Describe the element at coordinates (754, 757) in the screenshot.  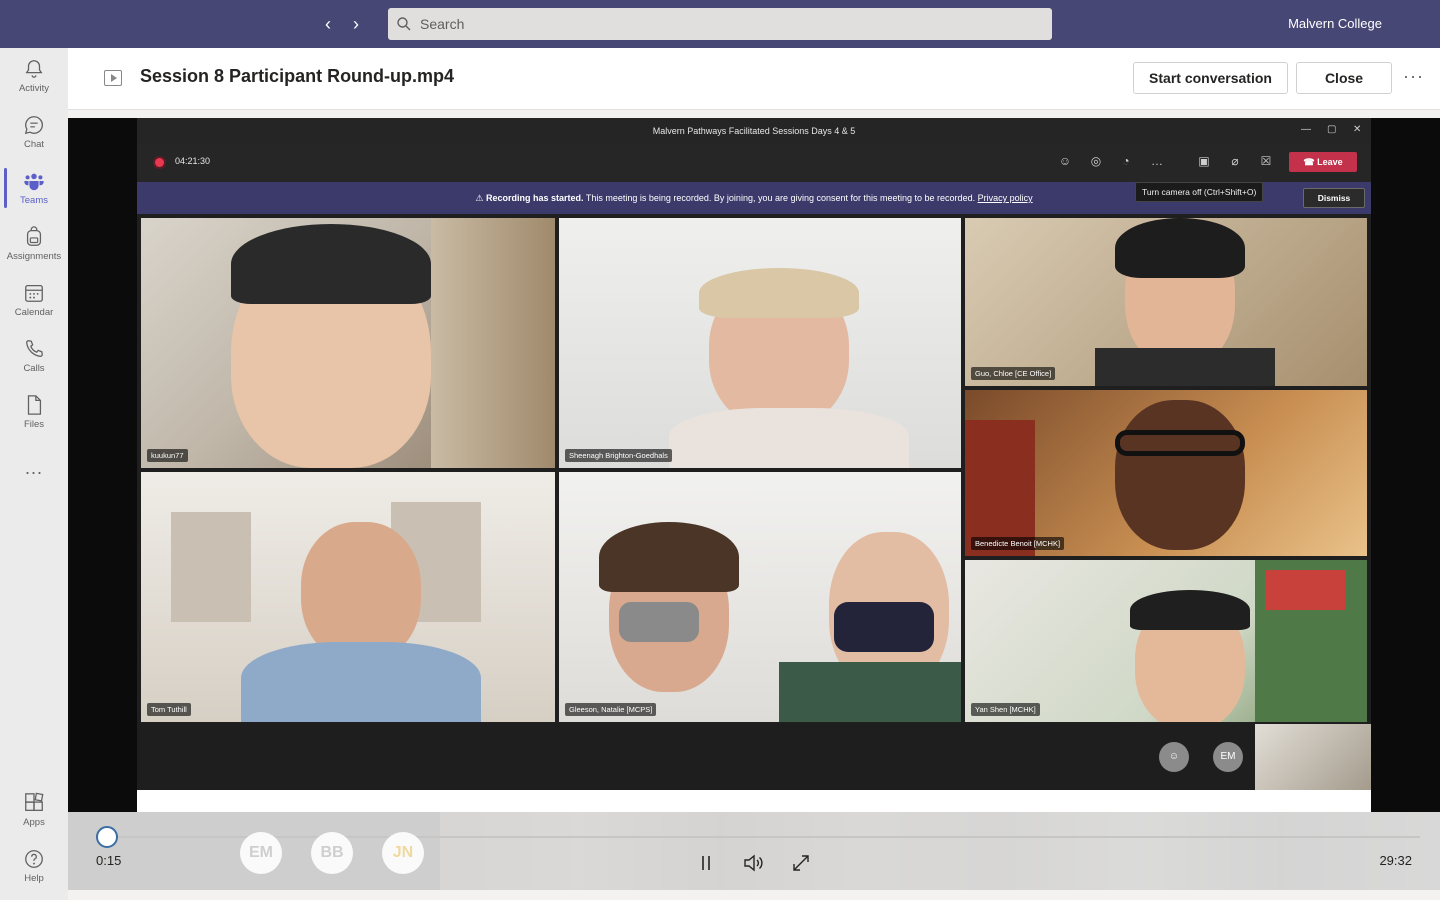
I see `meeting-bottom-strip: ☺ EM` at that location.